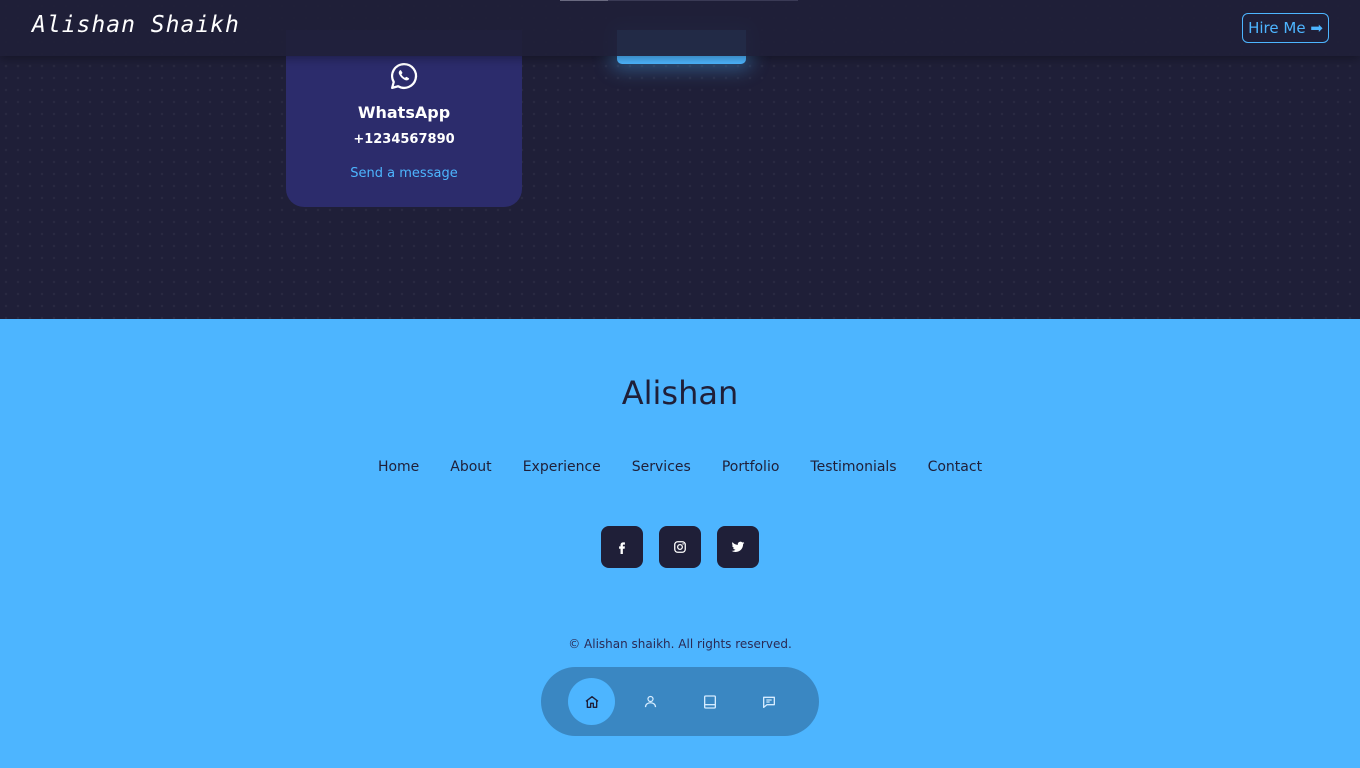  I want to click on instagram-button, so click(680, 547).